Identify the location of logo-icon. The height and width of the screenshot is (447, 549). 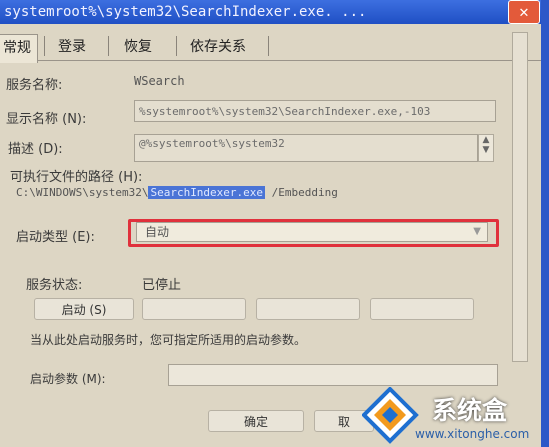
(390, 415).